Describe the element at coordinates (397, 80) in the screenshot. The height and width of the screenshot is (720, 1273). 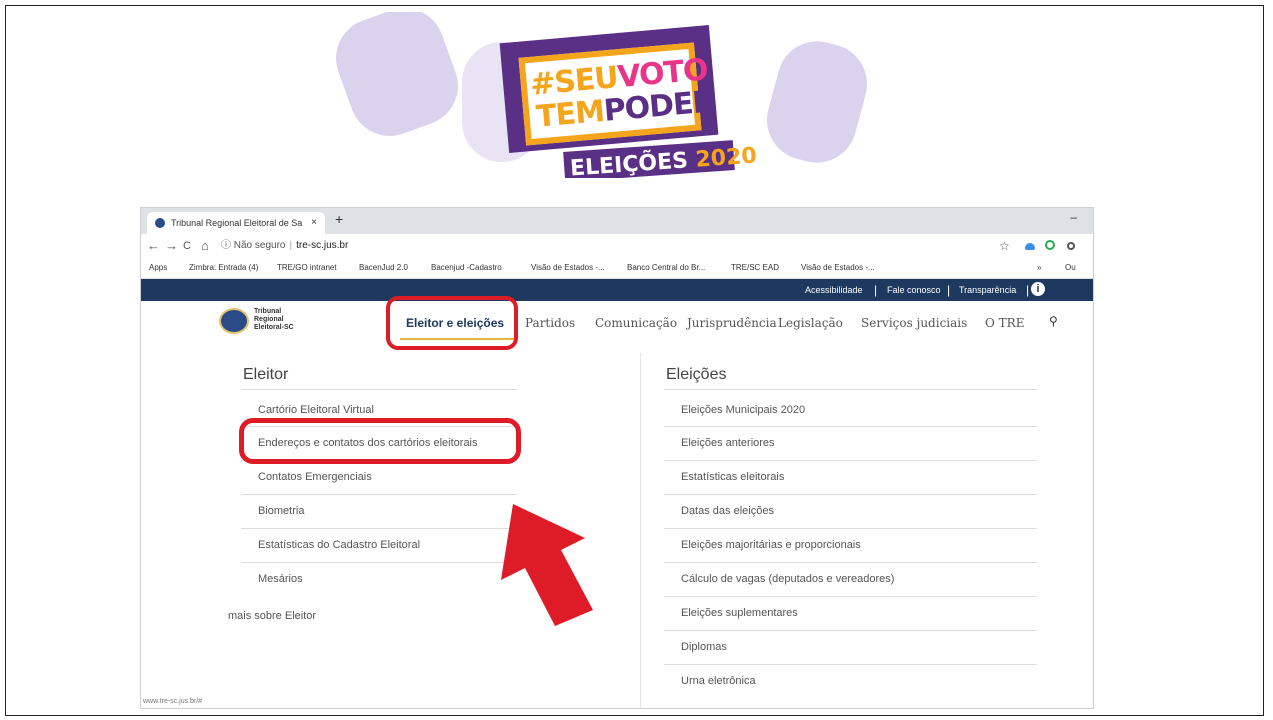
I see `left-fist-image` at that location.